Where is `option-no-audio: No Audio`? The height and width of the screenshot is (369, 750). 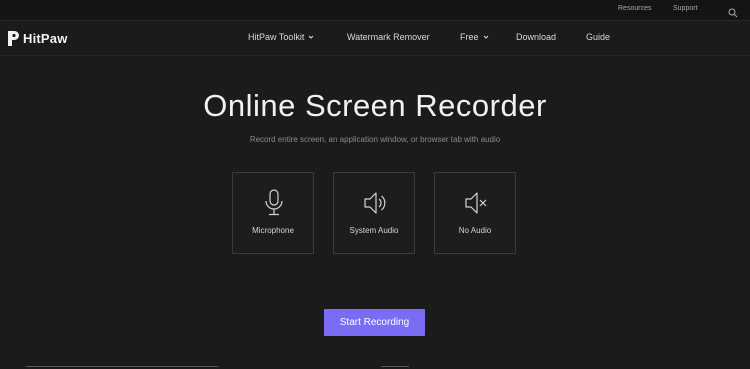
option-no-audio: No Audio is located at coordinates (475, 213).